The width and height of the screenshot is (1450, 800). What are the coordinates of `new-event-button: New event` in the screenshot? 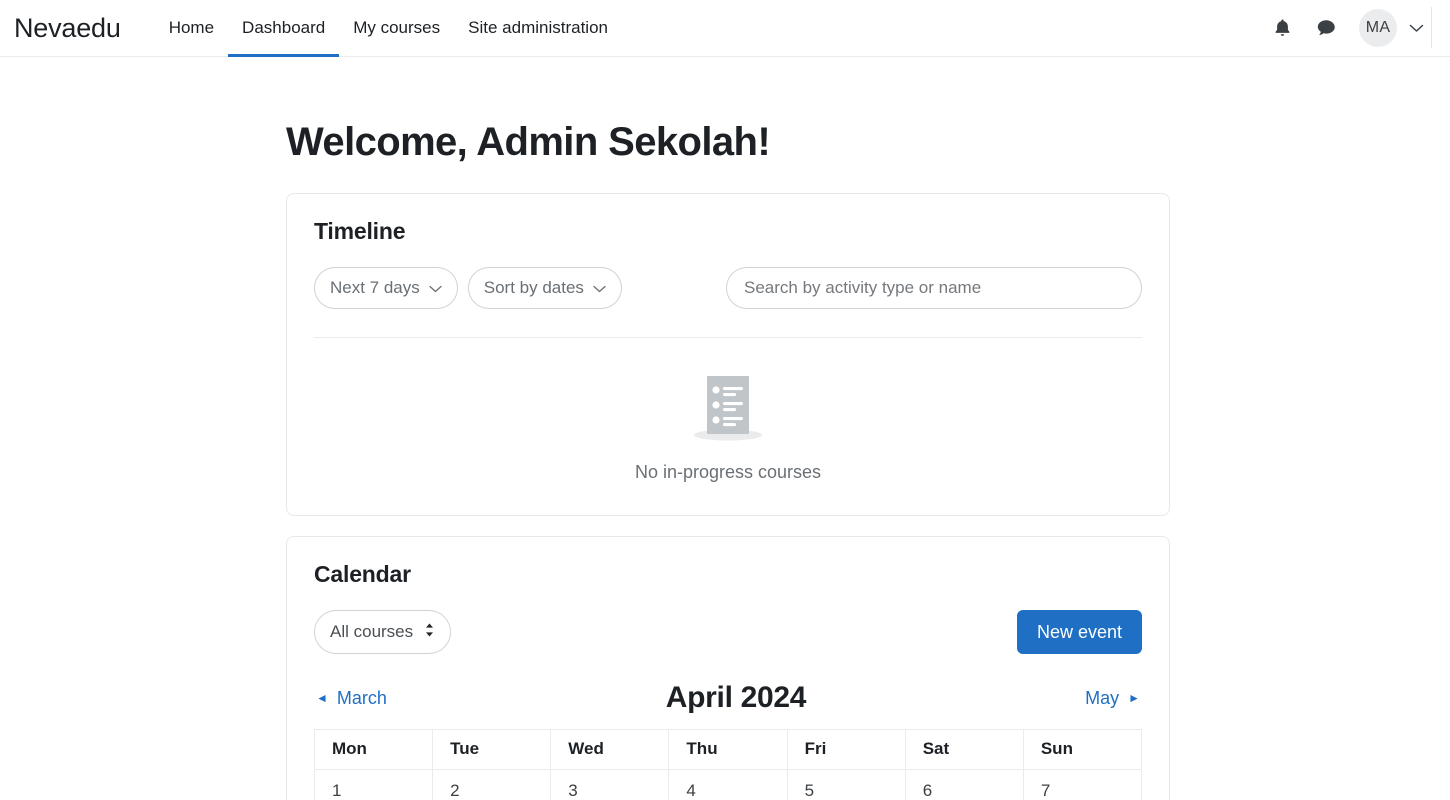 It's located at (1079, 632).